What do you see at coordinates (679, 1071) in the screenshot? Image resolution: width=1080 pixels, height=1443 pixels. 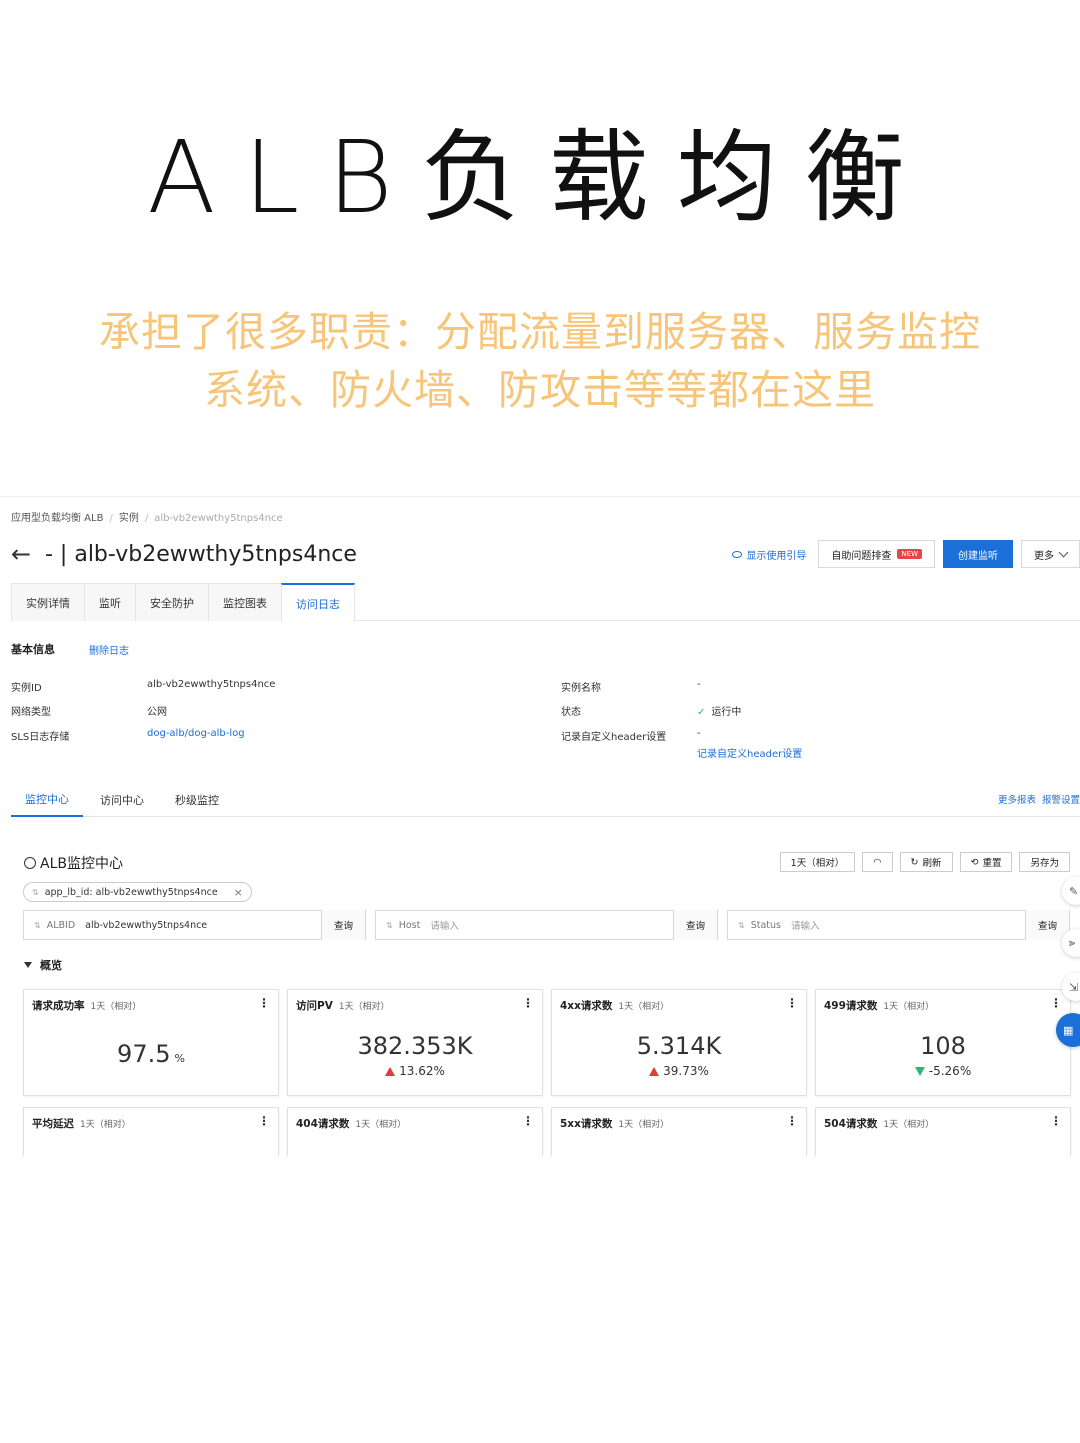 I see `metric-change: 39.73%` at bounding box center [679, 1071].